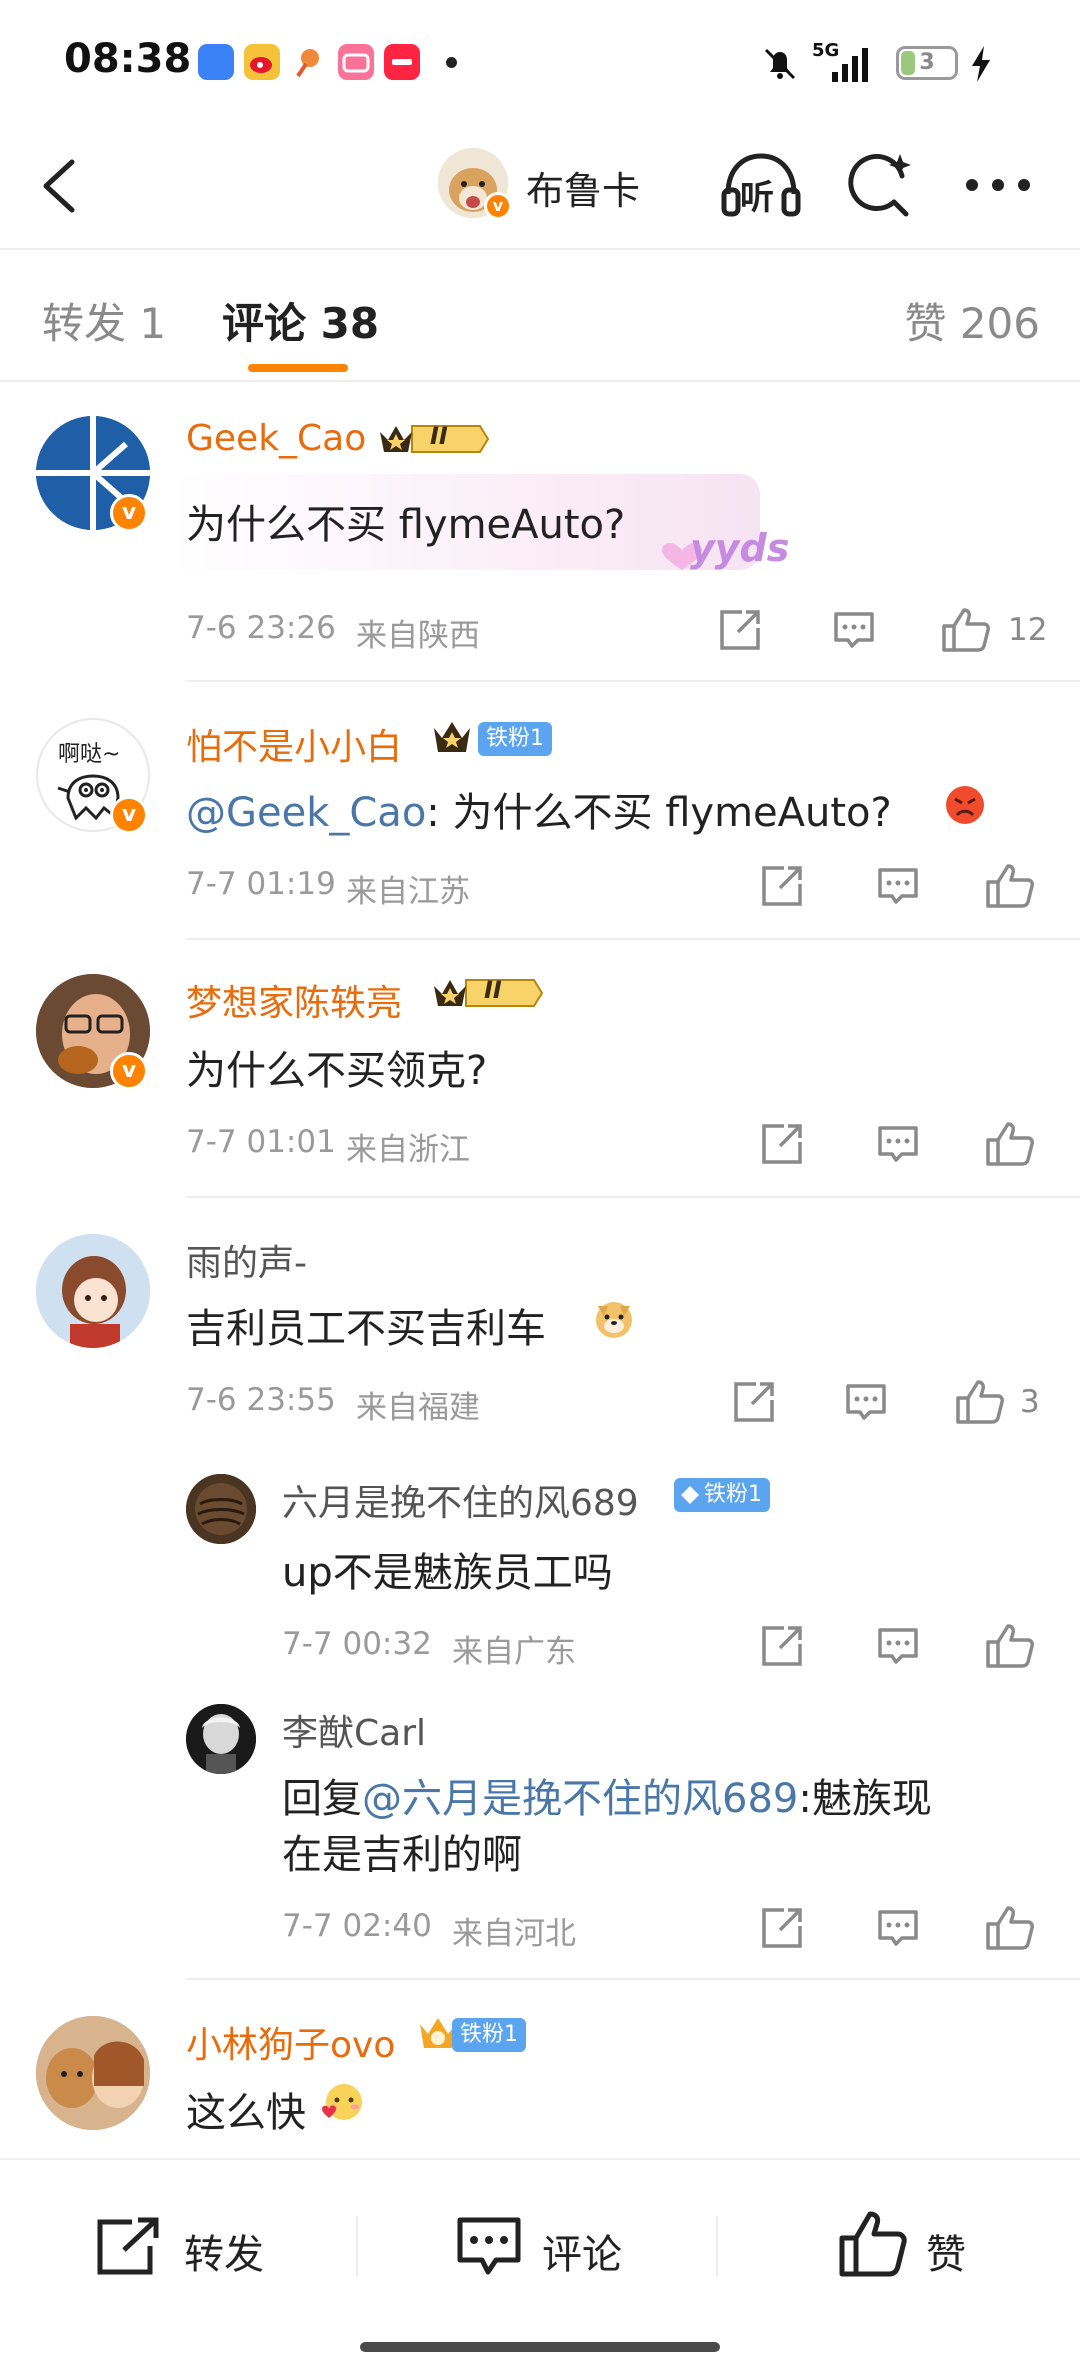 The image size is (1080, 2378). Describe the element at coordinates (540, 381) in the screenshot. I see `tabs-divider` at that location.